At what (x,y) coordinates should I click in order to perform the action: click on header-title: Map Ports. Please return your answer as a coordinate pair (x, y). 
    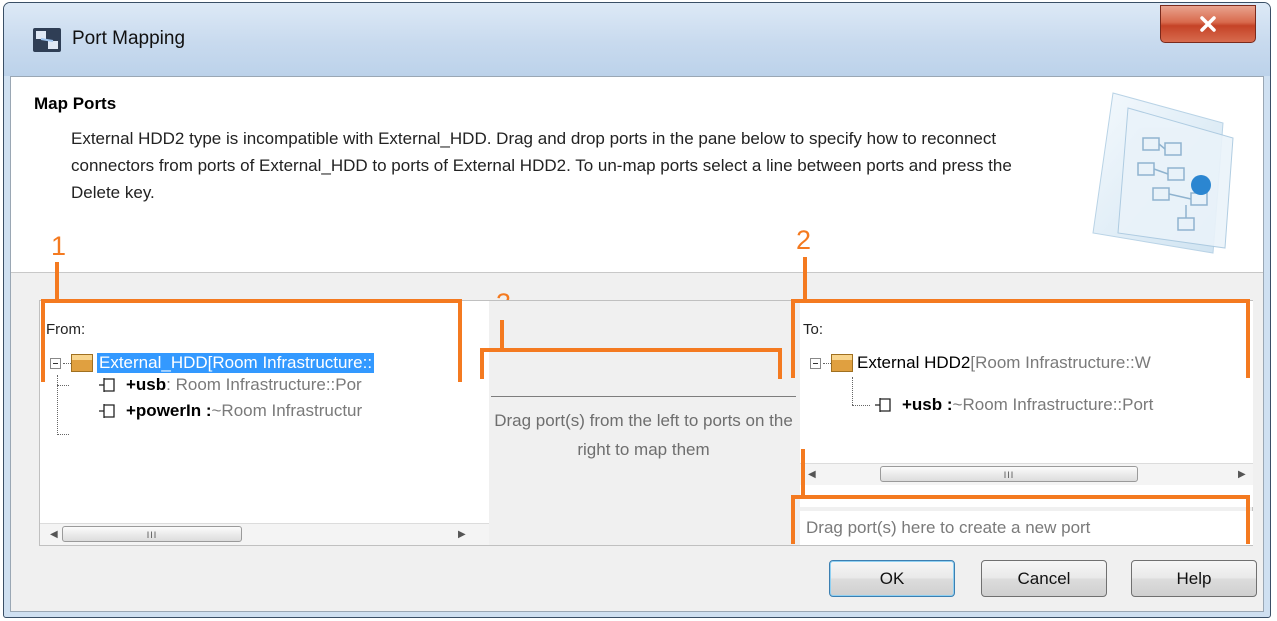
    Looking at the image, I should click on (75, 103).